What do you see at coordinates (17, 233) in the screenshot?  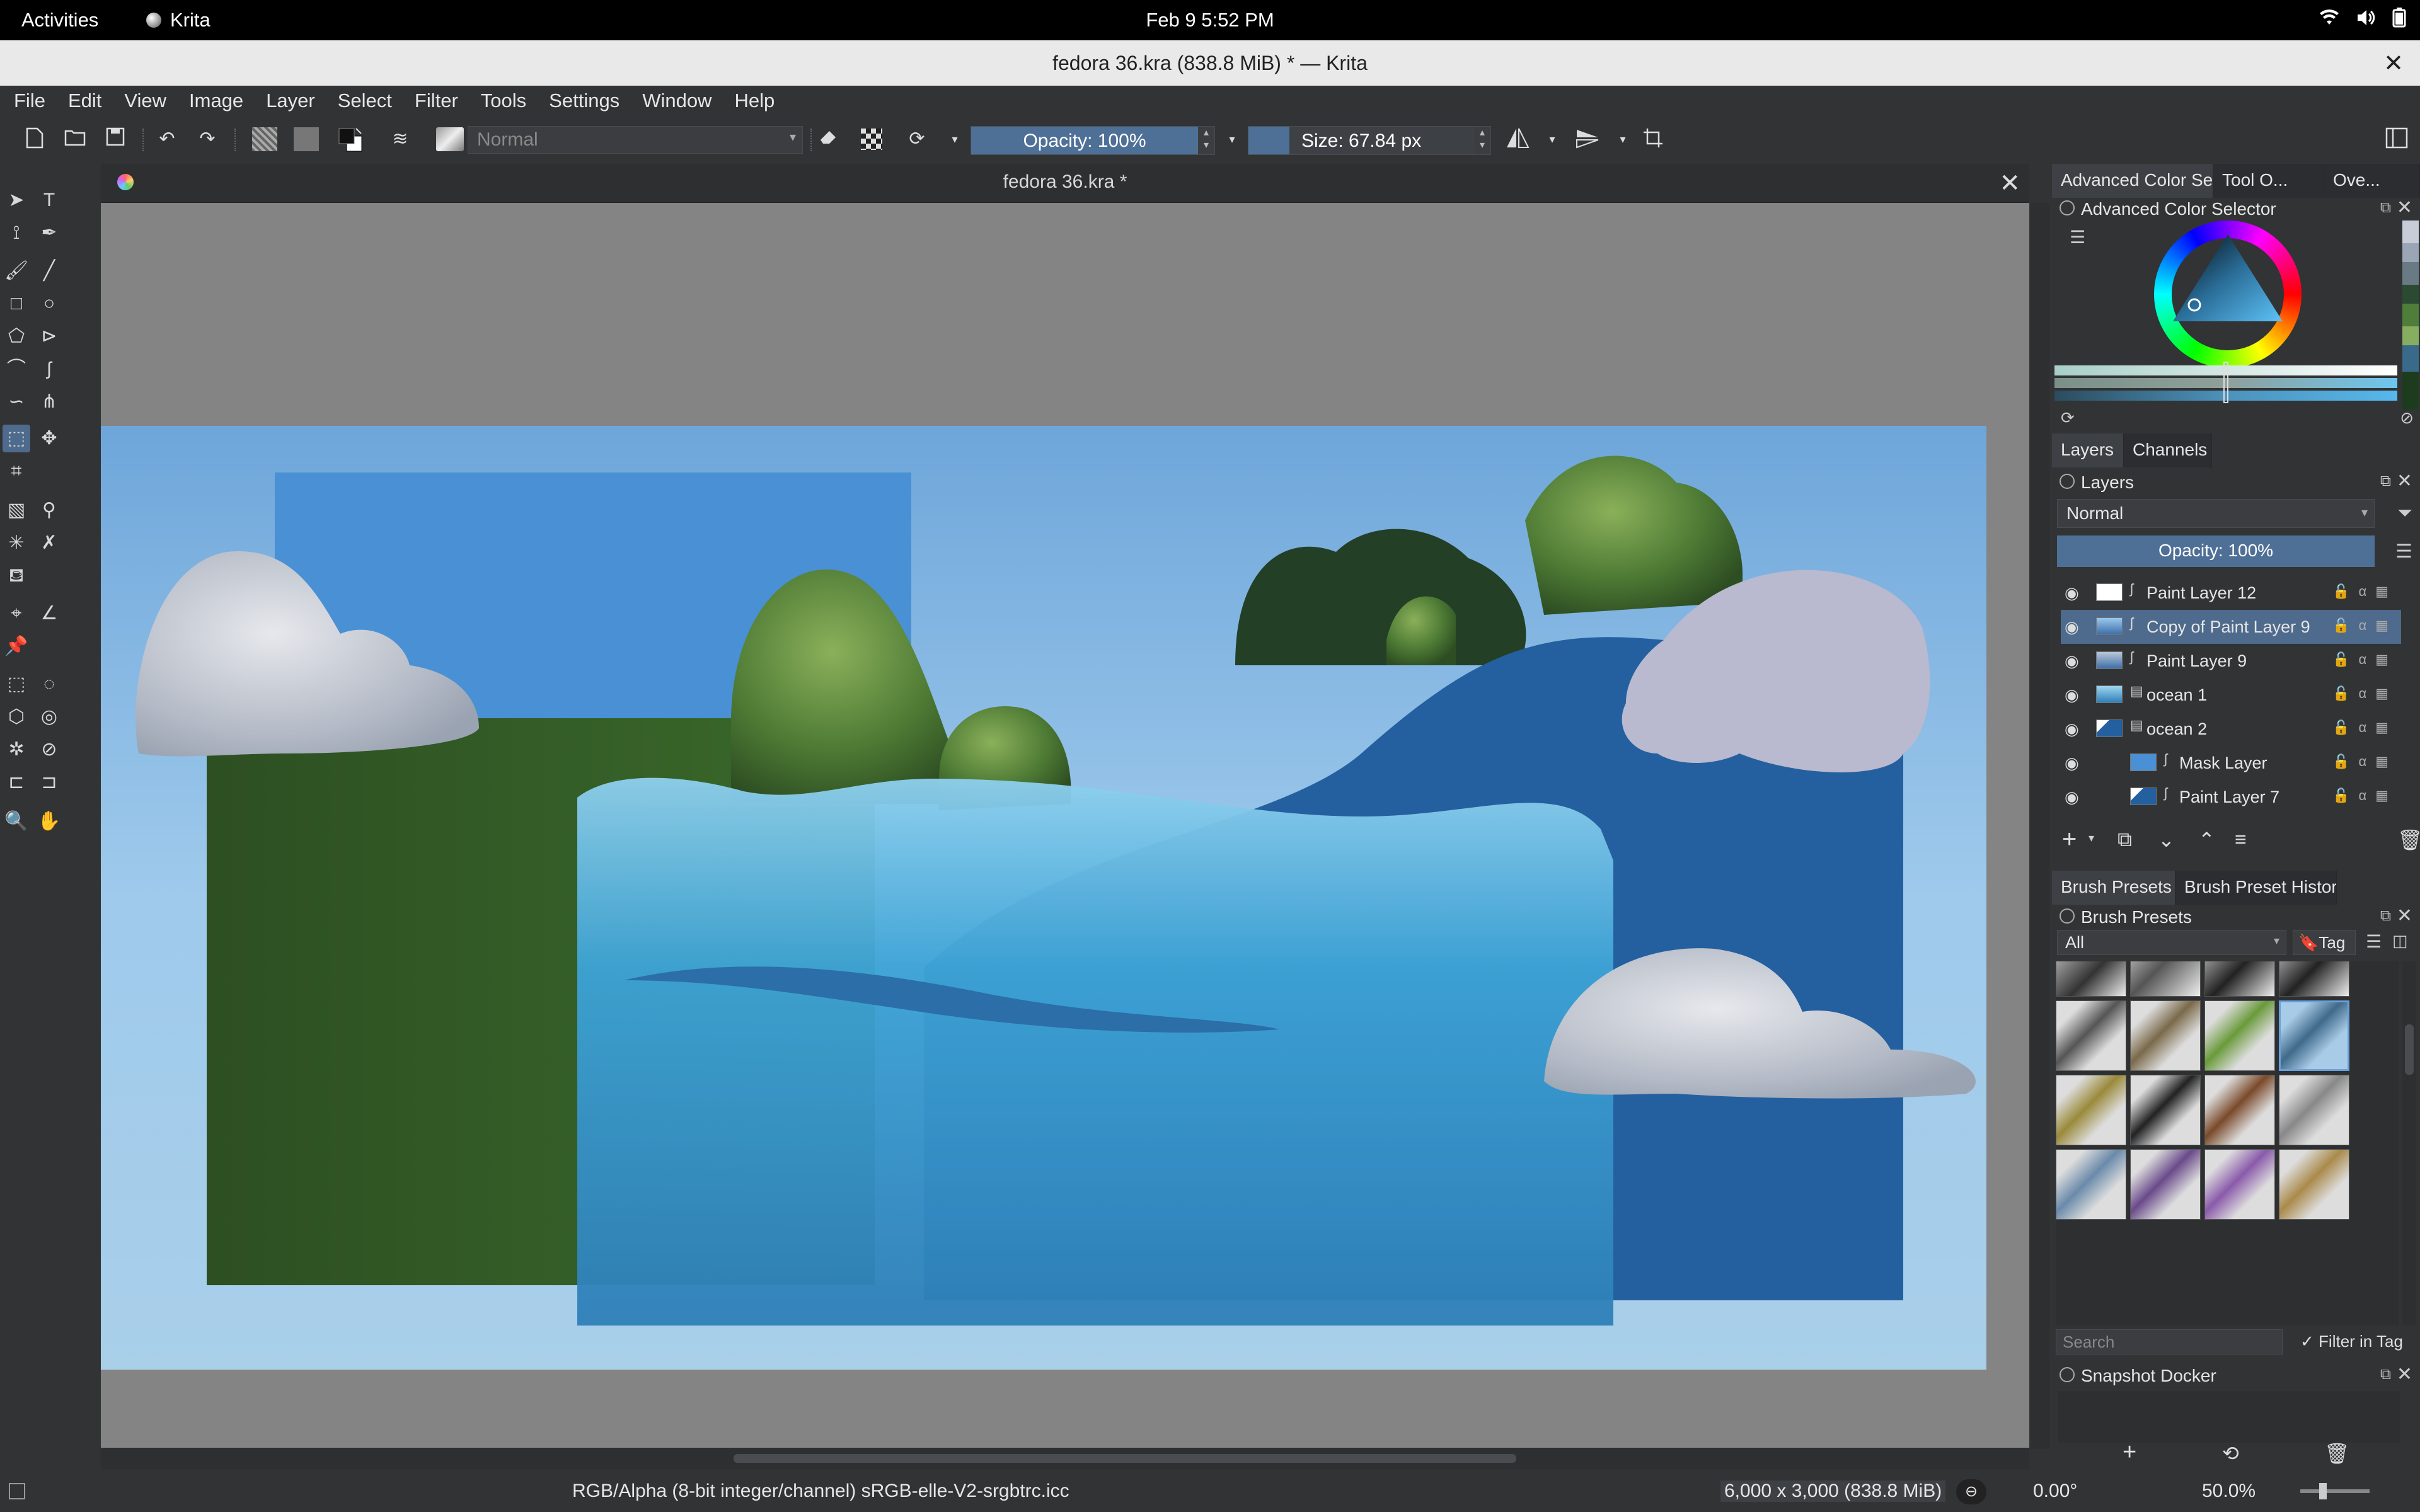 I see `edit-shapes-tool-icon: ⟟` at bounding box center [17, 233].